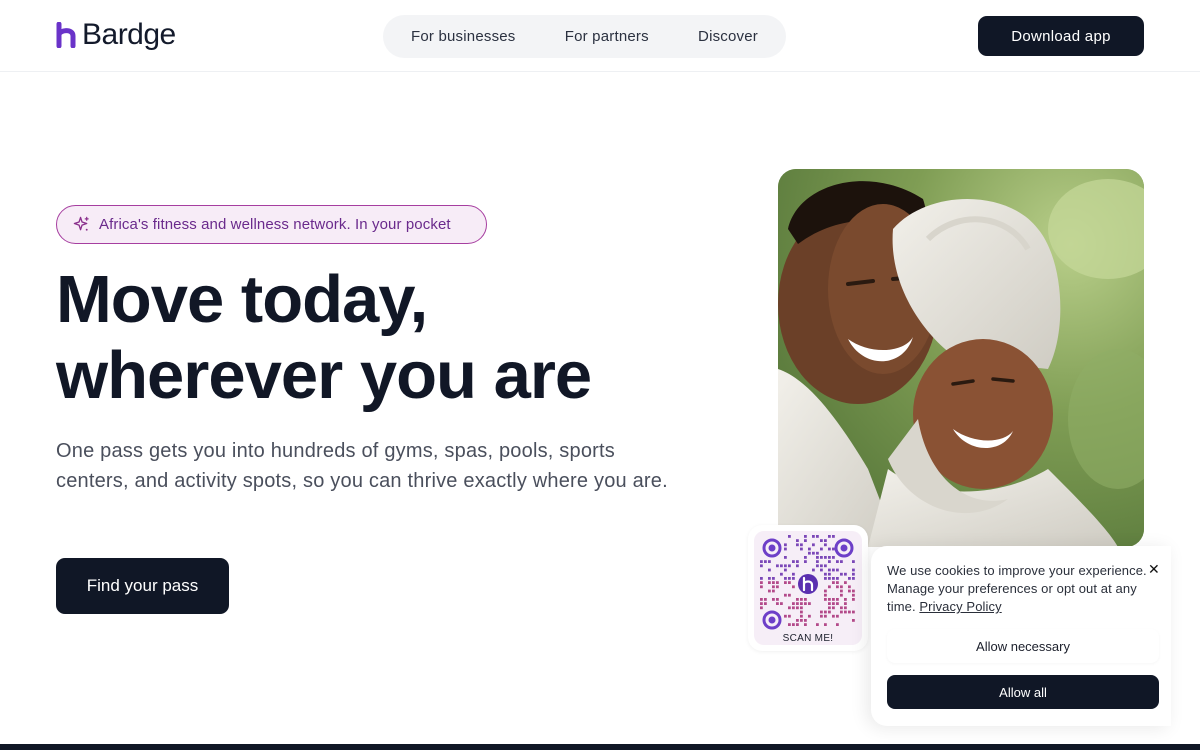  I want to click on nav-link-partners: For partners, so click(607, 36).